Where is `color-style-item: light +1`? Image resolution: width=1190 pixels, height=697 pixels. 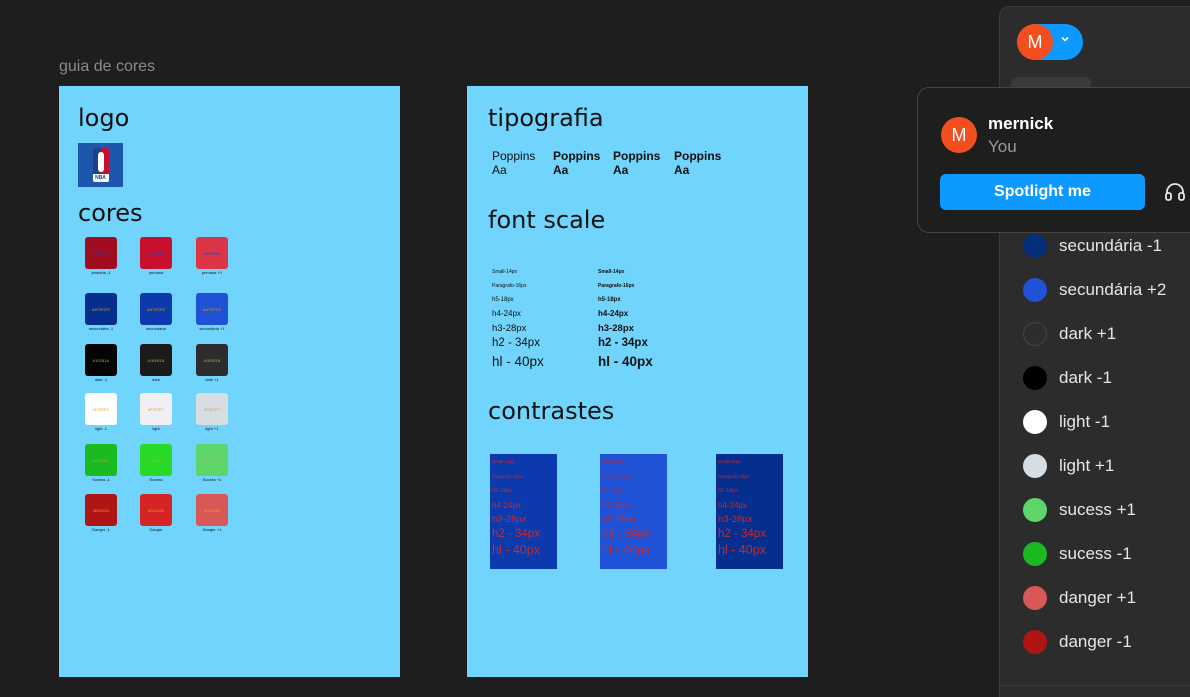 color-style-item: light +1 is located at coordinates (1106, 466).